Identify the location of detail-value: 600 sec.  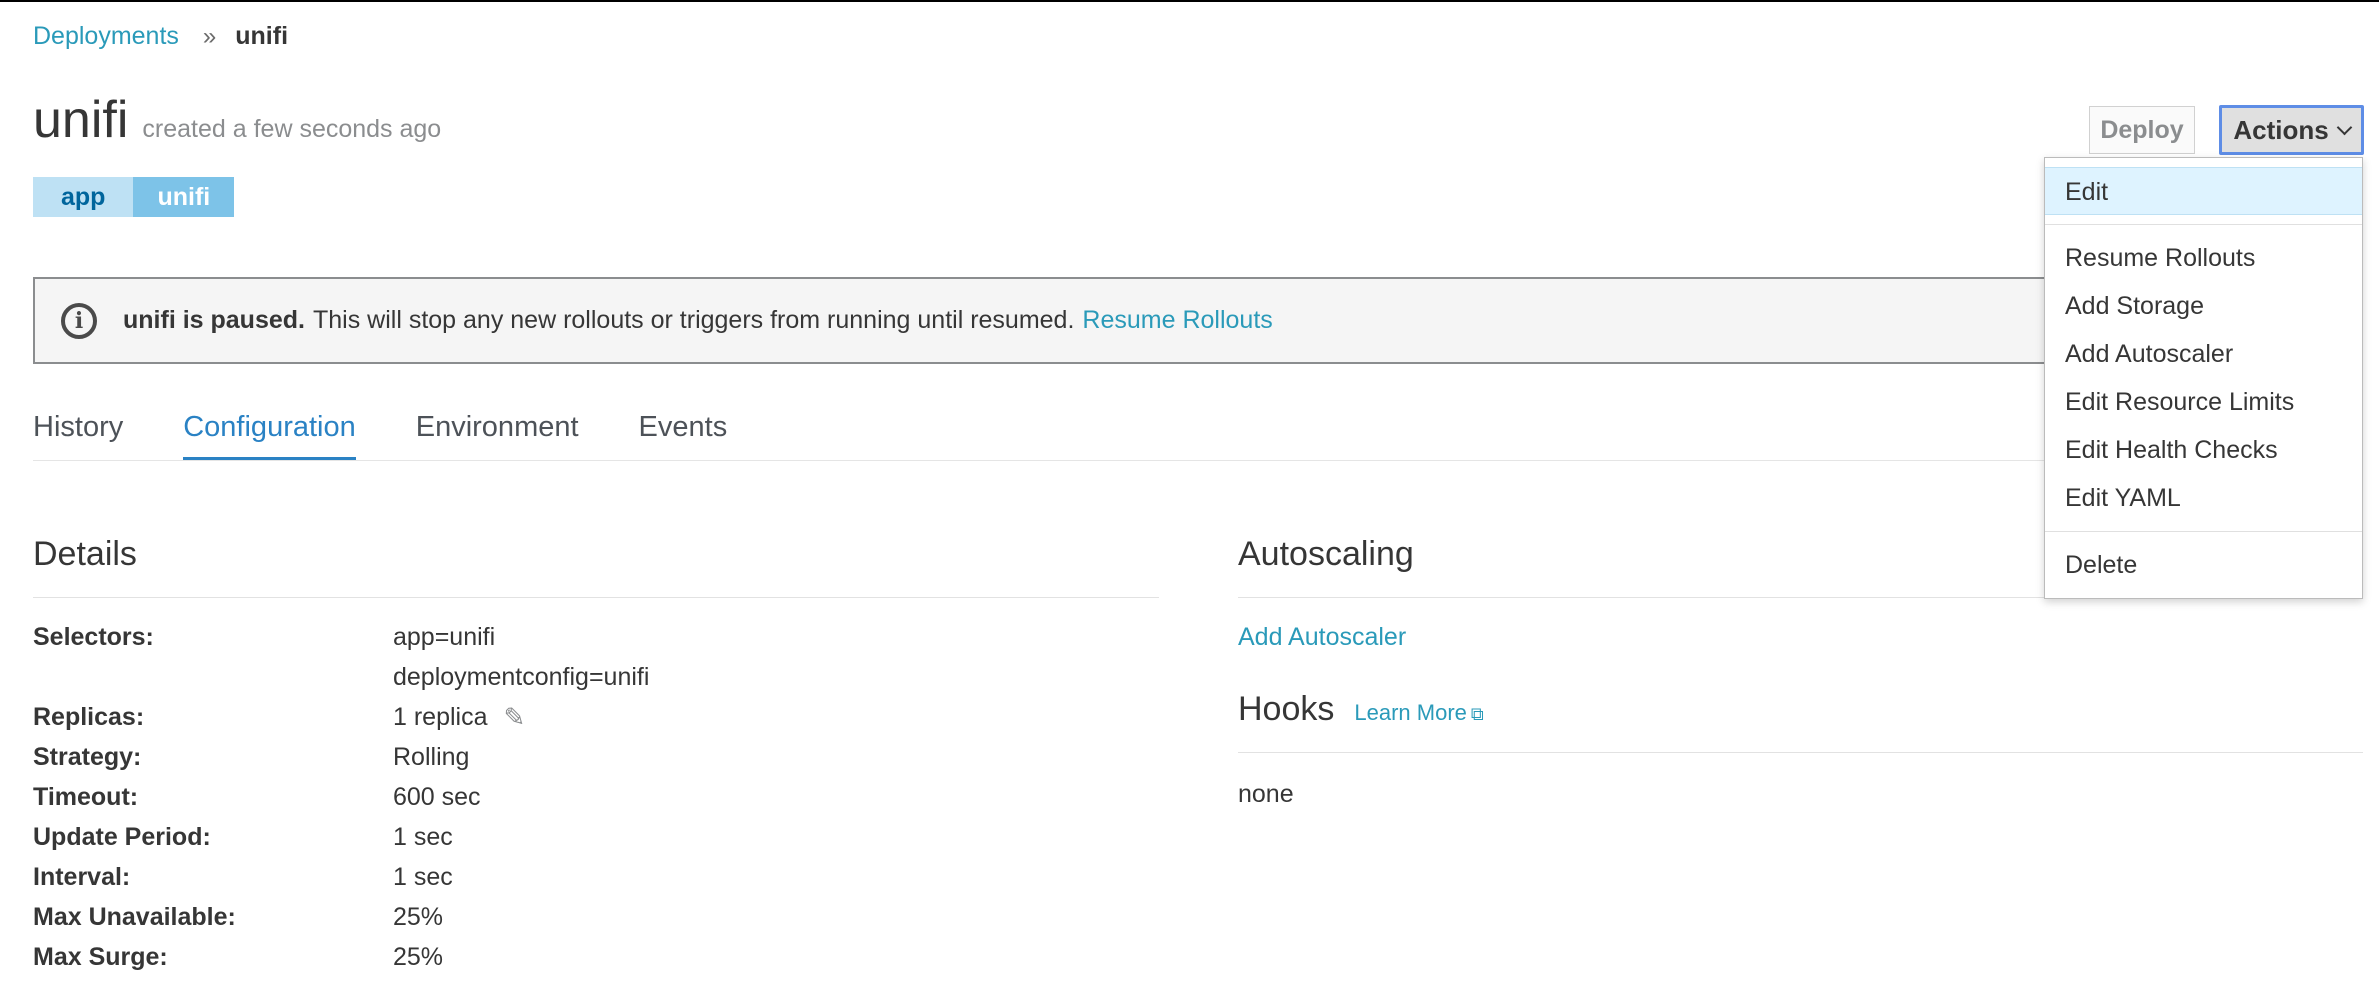
(437, 797).